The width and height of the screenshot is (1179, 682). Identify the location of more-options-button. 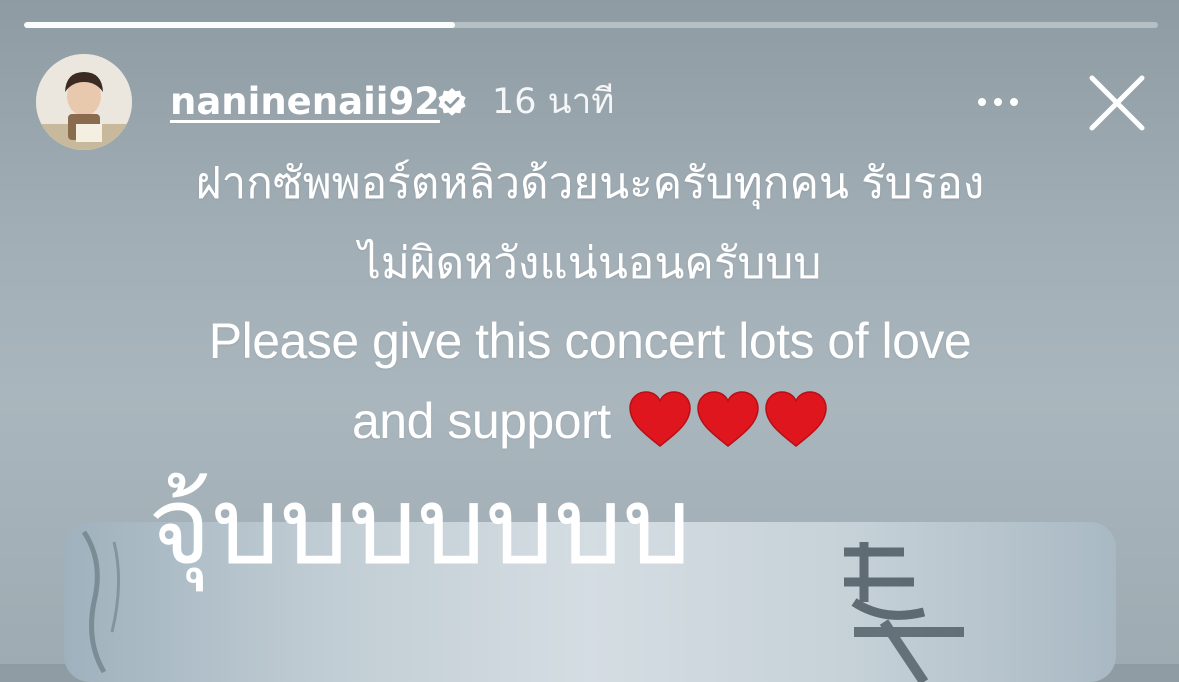
(998, 102).